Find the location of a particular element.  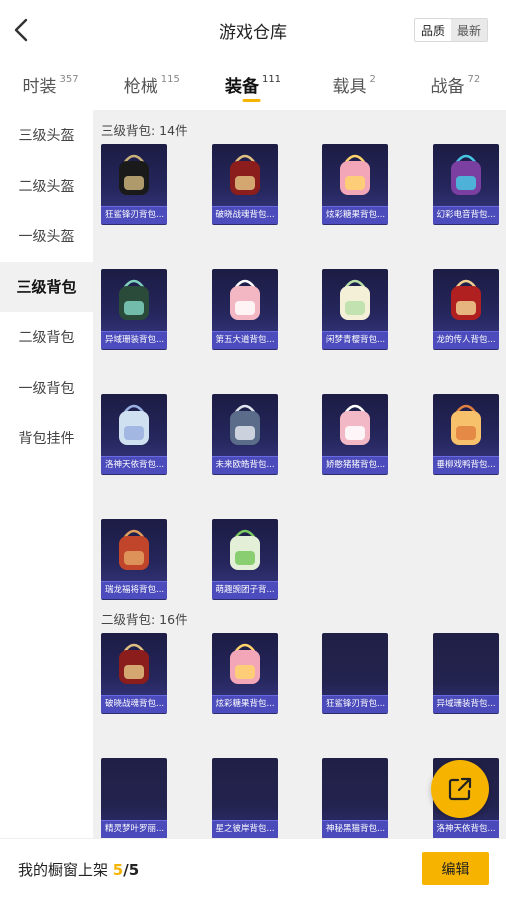

sidebar-item-backpack-pendant: 背包挂件 is located at coordinates (46, 438).